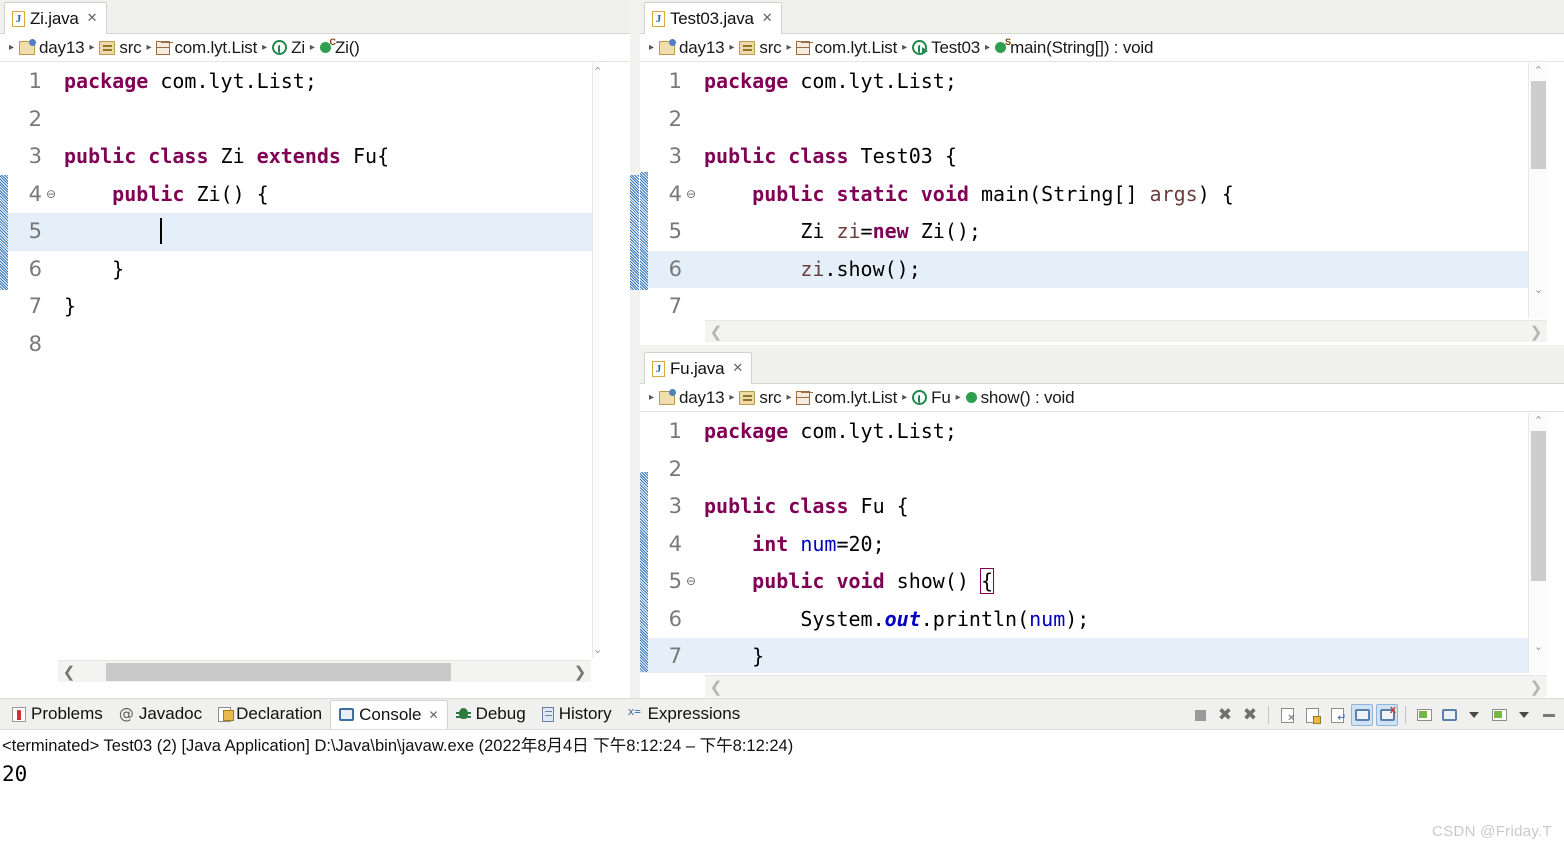  Describe the element at coordinates (1387, 715) in the screenshot. I see `show-console-on-standard-error-button` at that location.